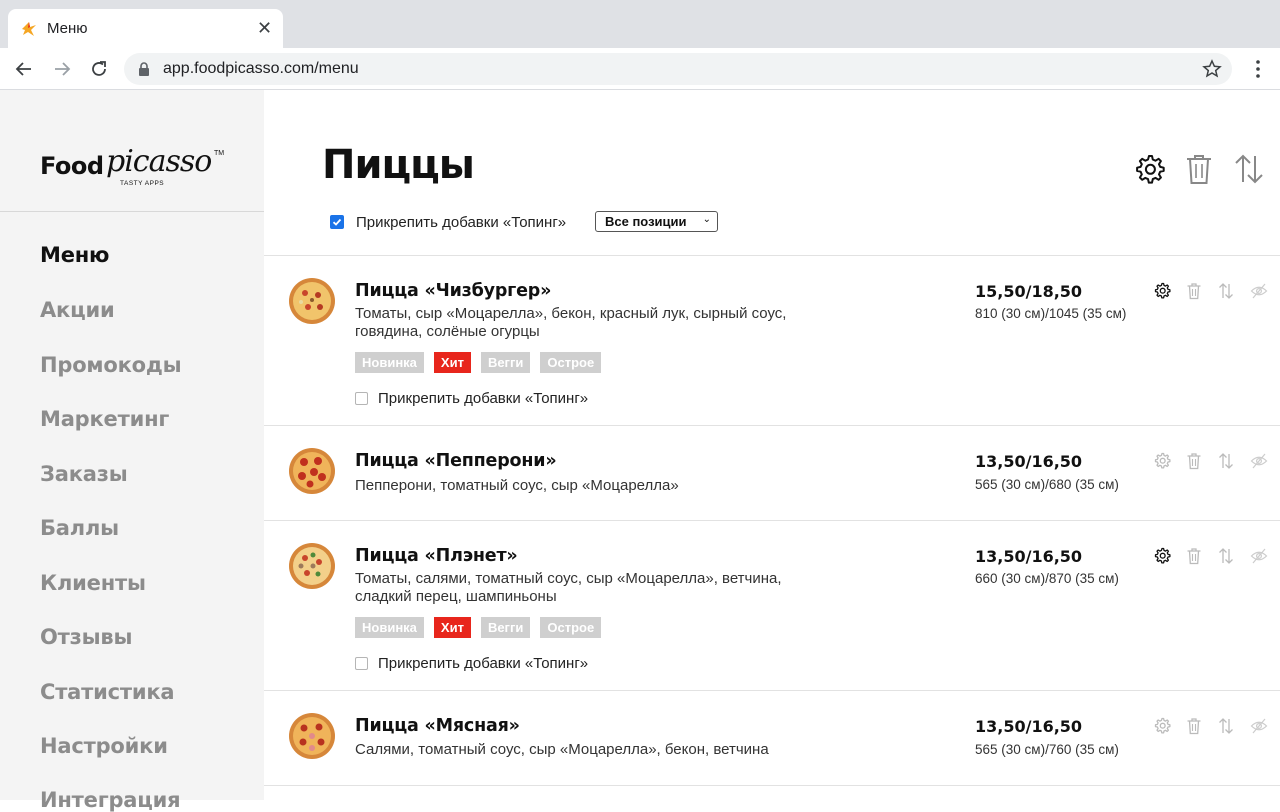 The height and width of the screenshot is (812, 1280). Describe the element at coordinates (24, 69) in the screenshot. I see `back-arrow-icon` at that location.